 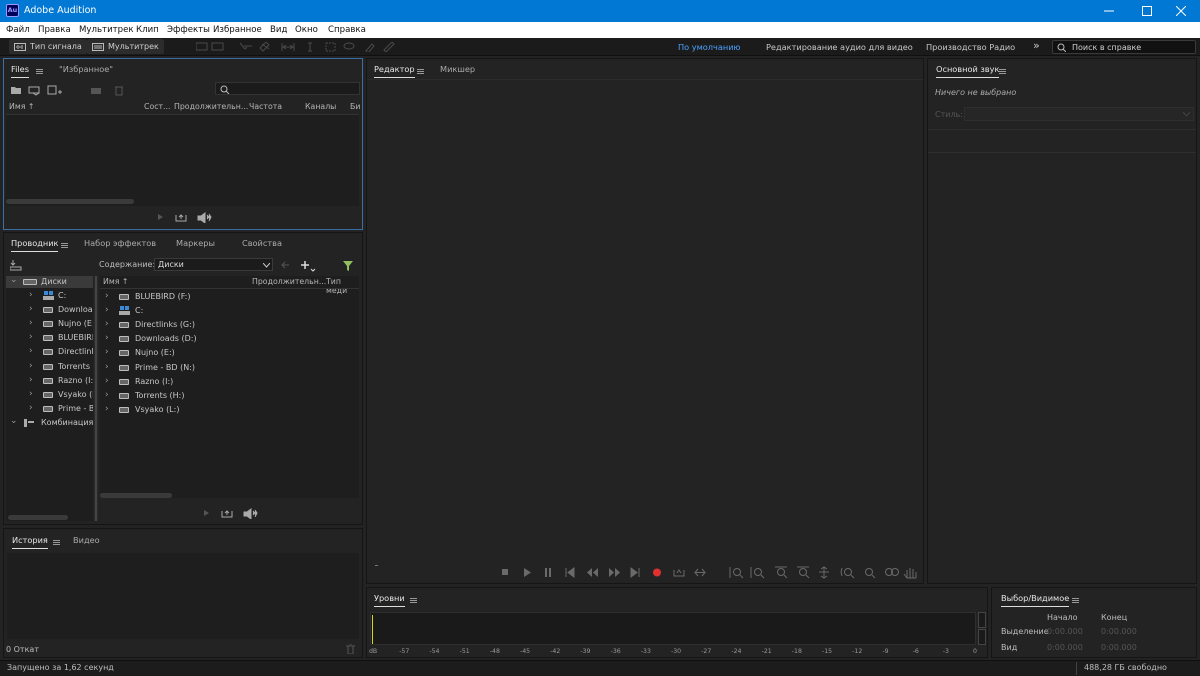 What do you see at coordinates (96, 398) in the screenshot?
I see `tree-splitter` at bounding box center [96, 398].